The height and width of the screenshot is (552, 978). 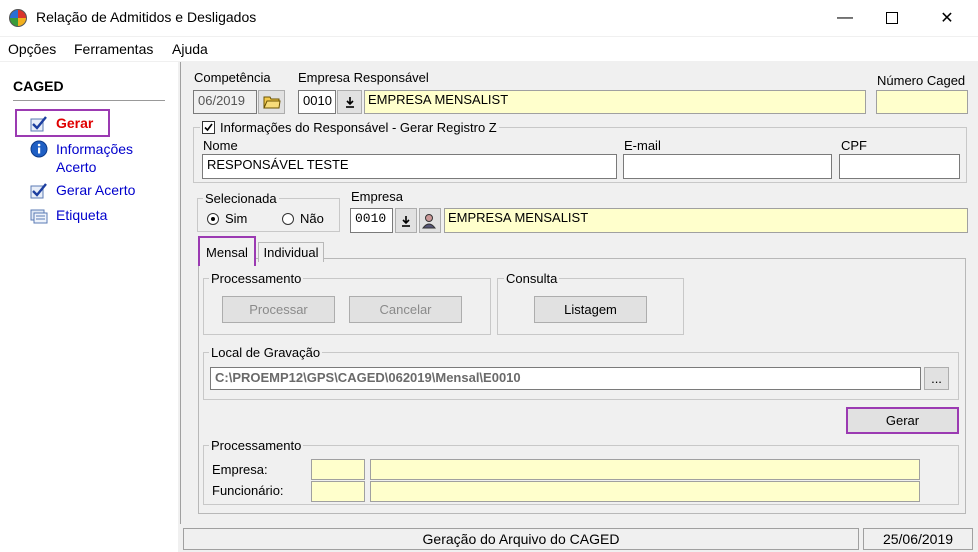 What do you see at coordinates (645, 491) in the screenshot?
I see `funcionario-status-name` at bounding box center [645, 491].